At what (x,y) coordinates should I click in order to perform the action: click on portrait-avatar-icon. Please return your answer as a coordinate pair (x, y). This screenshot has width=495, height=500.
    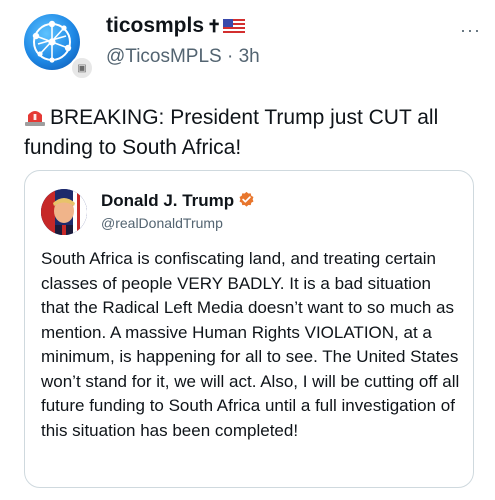
    Looking at the image, I should click on (64, 212).